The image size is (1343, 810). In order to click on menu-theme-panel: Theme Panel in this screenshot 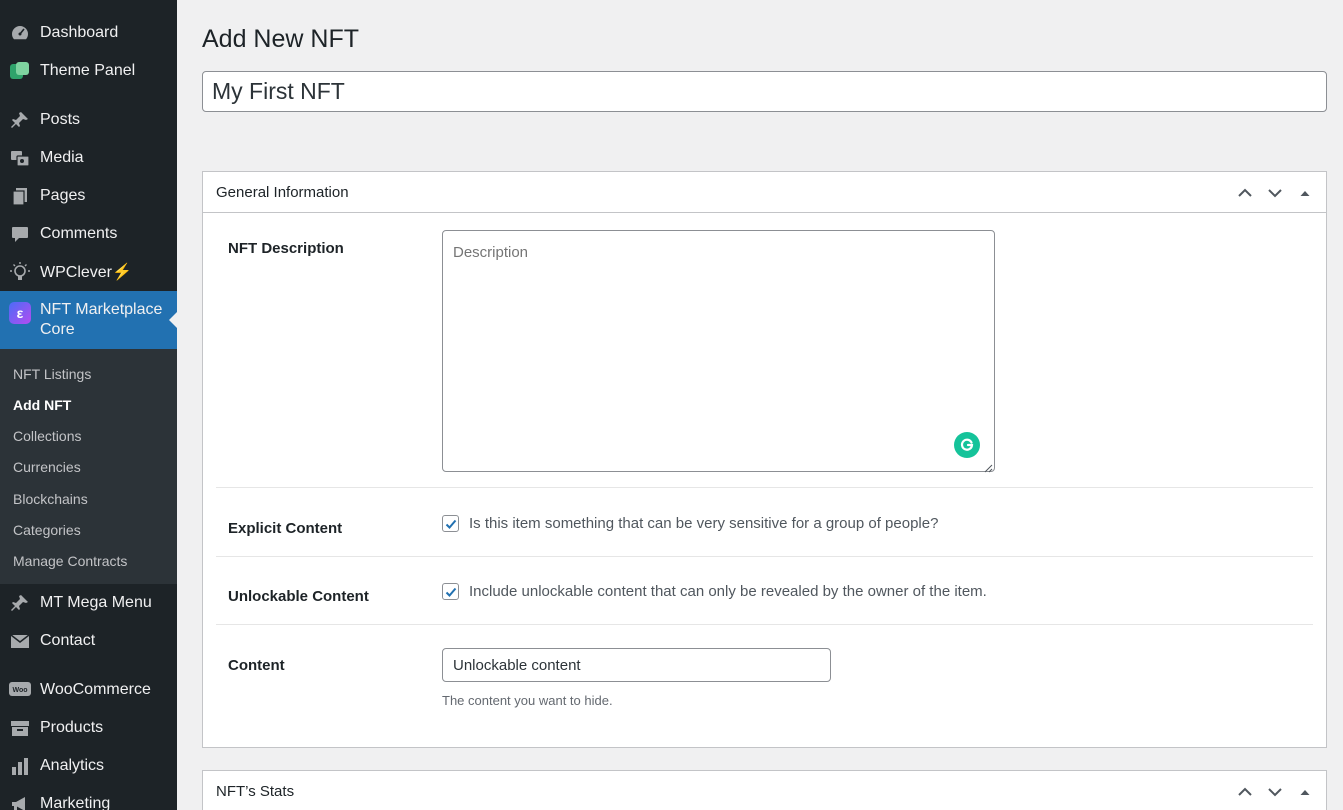, I will do `click(88, 71)`.